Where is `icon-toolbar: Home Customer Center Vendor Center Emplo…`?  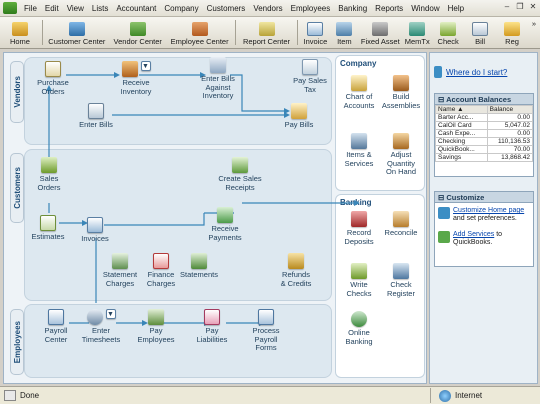 icon-toolbar: Home Customer Center Vendor Center Emplo… is located at coordinates (270, 33).